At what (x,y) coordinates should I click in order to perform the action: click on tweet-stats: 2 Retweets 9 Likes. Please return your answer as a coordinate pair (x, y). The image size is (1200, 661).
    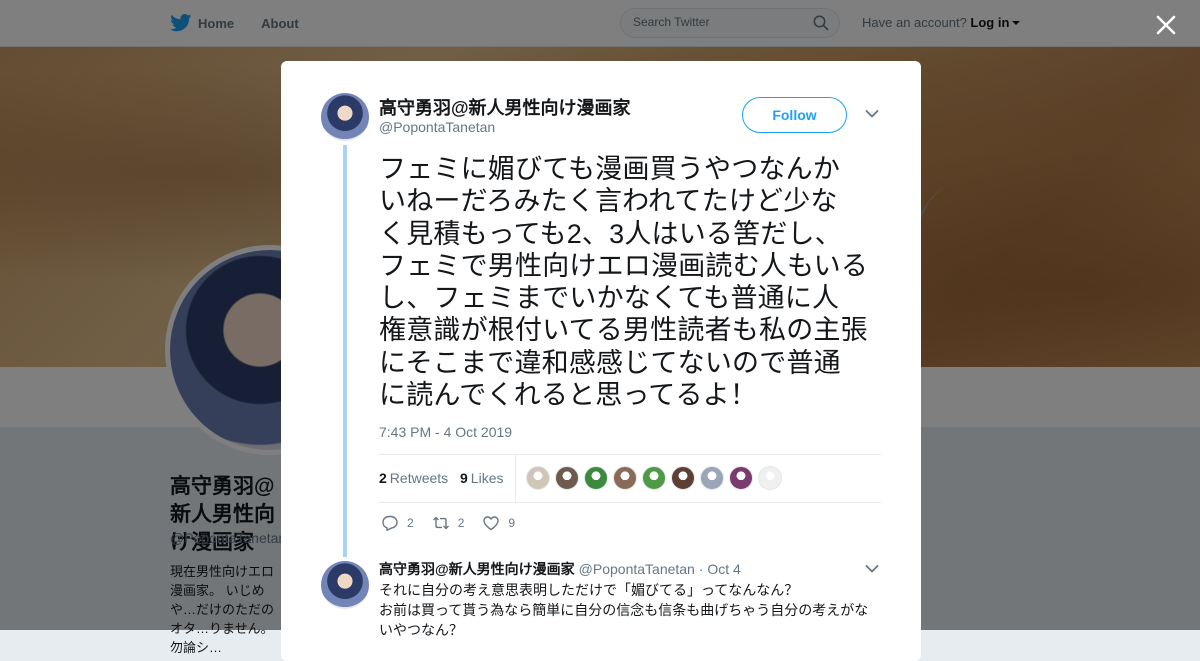
    Looking at the image, I should click on (630, 478).